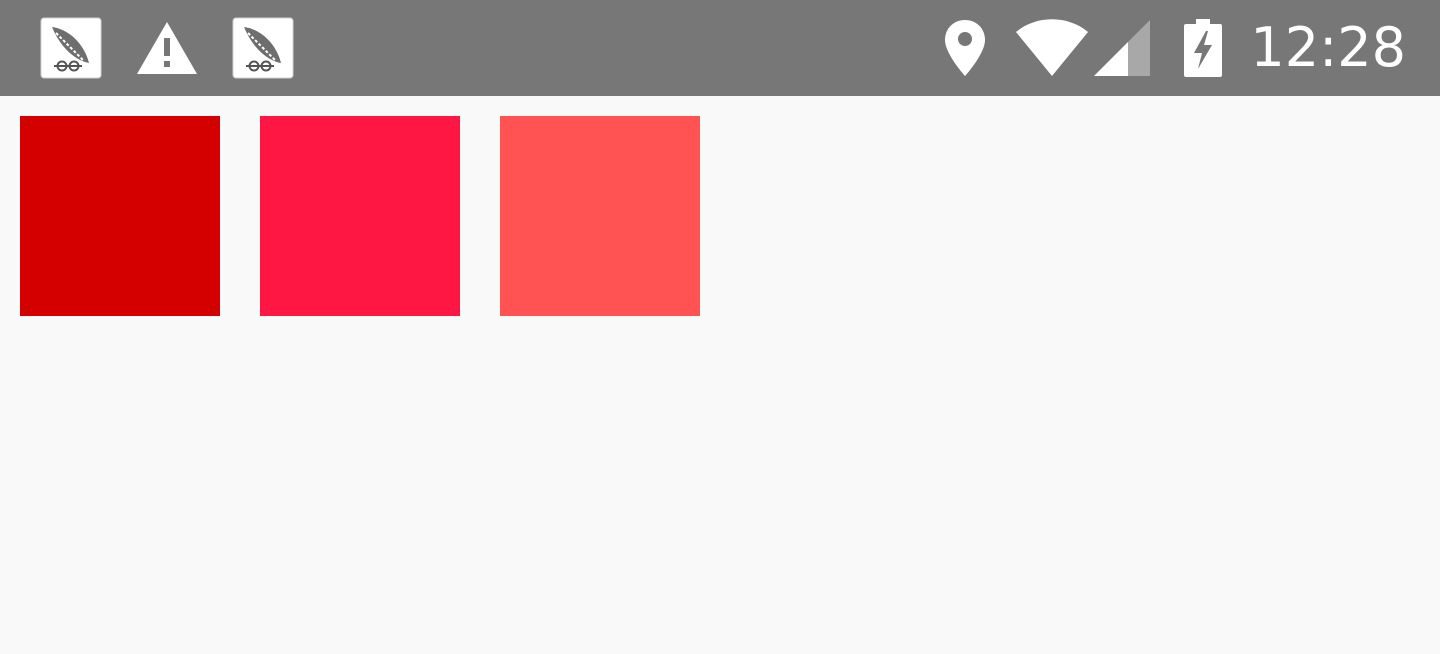 The height and width of the screenshot is (654, 1440). Describe the element at coordinates (1328, 47) in the screenshot. I see `status-clock: 12:28` at that location.